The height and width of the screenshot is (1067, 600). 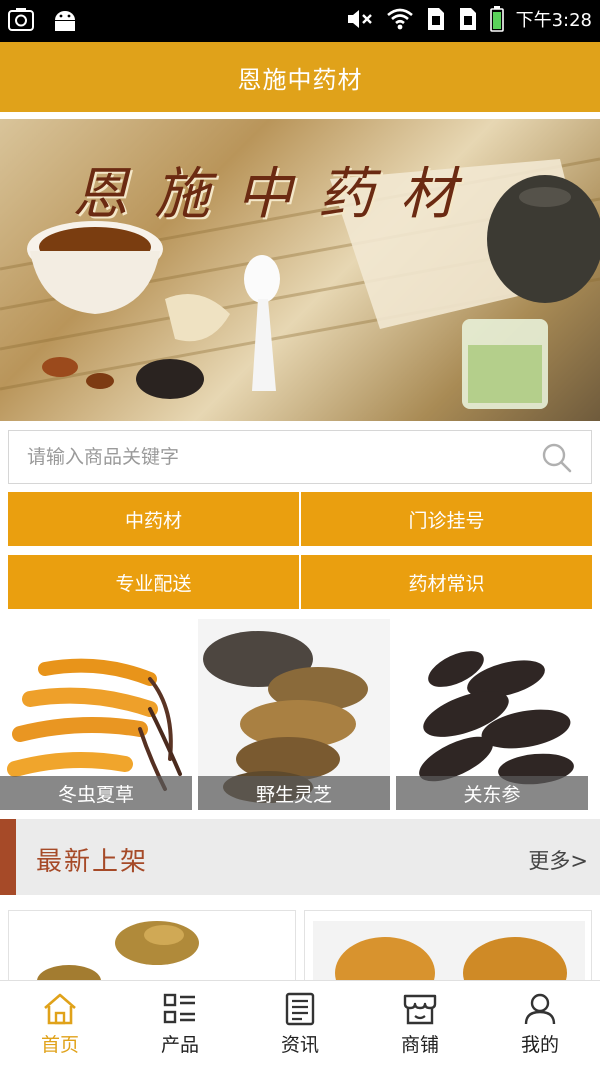 What do you see at coordinates (539, 1044) in the screenshot?
I see `nav-label: 我的` at bounding box center [539, 1044].